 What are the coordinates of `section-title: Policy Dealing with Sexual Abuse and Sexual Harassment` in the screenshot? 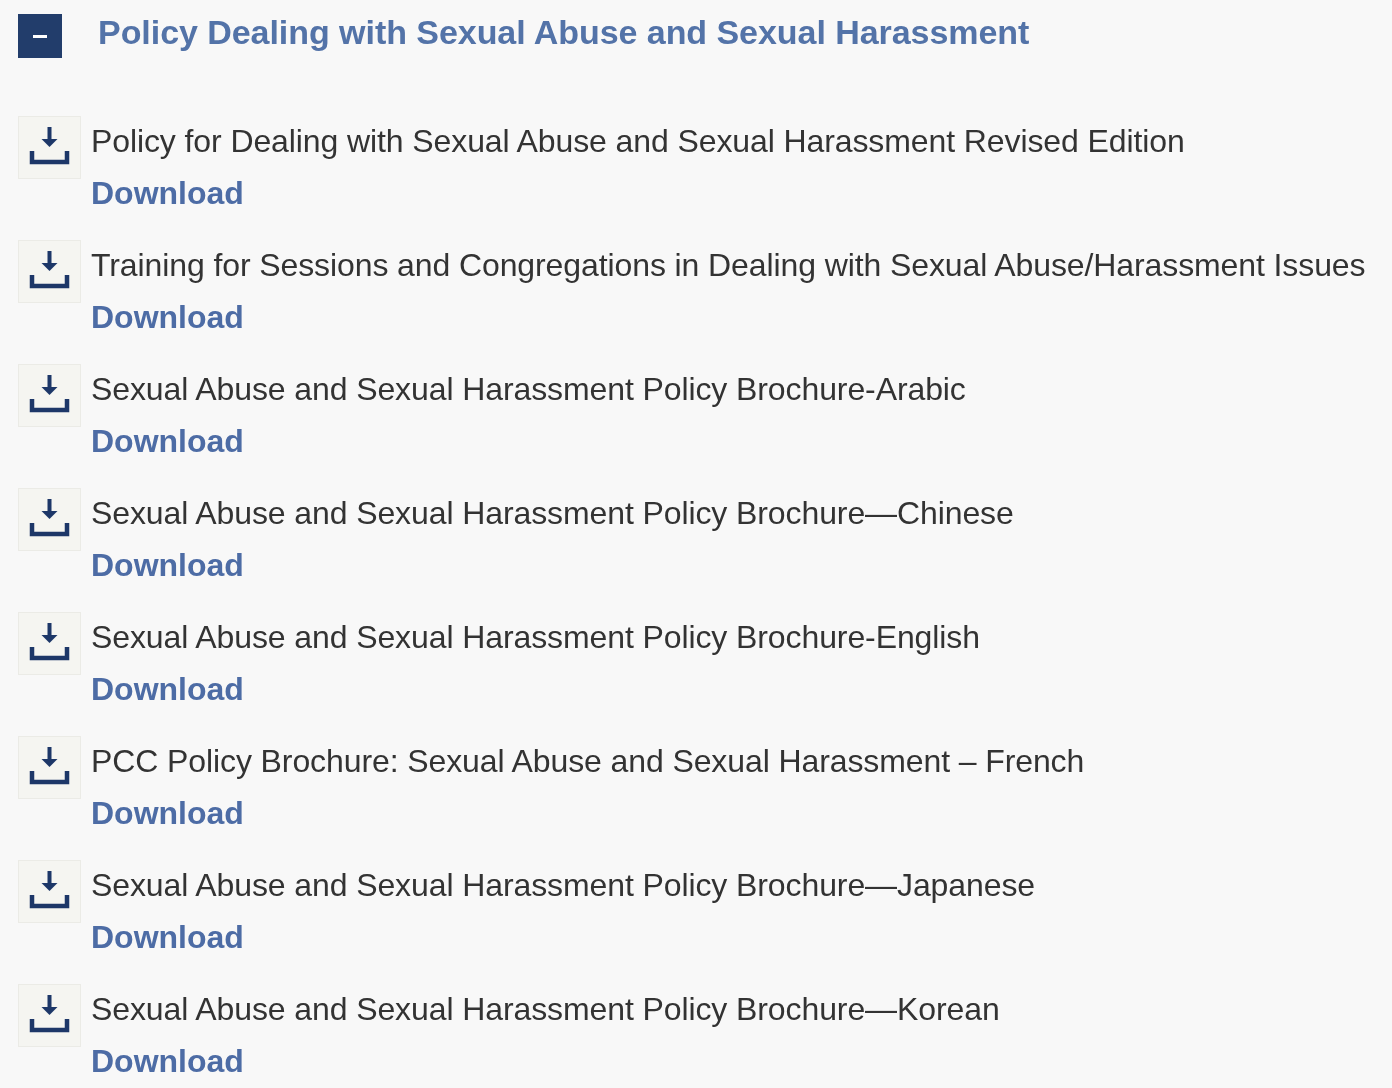 It's located at (564, 32).